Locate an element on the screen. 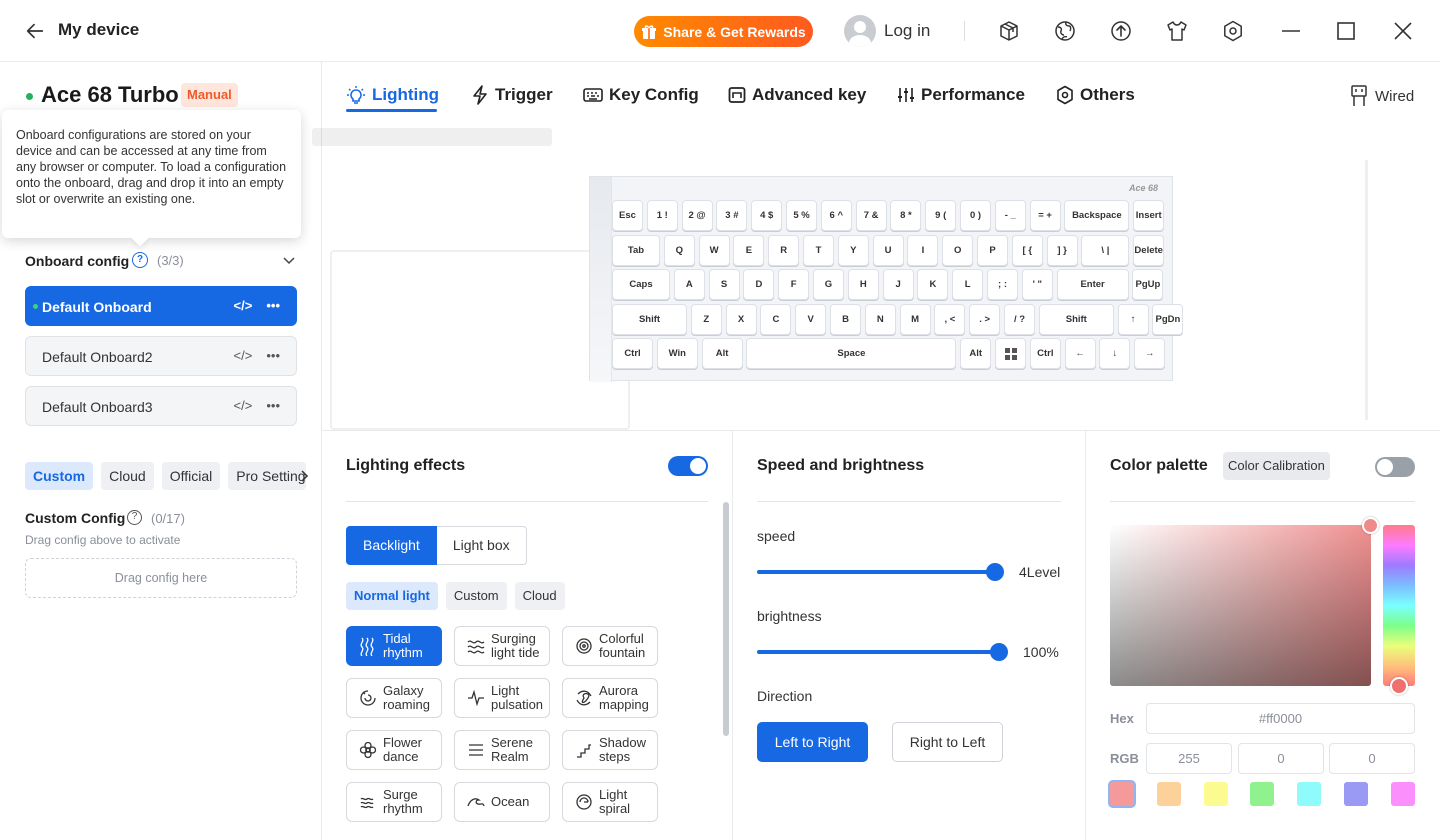 The height and width of the screenshot is (840, 1440). effect-light-pulsation: Light pulsation is located at coordinates (502, 698).